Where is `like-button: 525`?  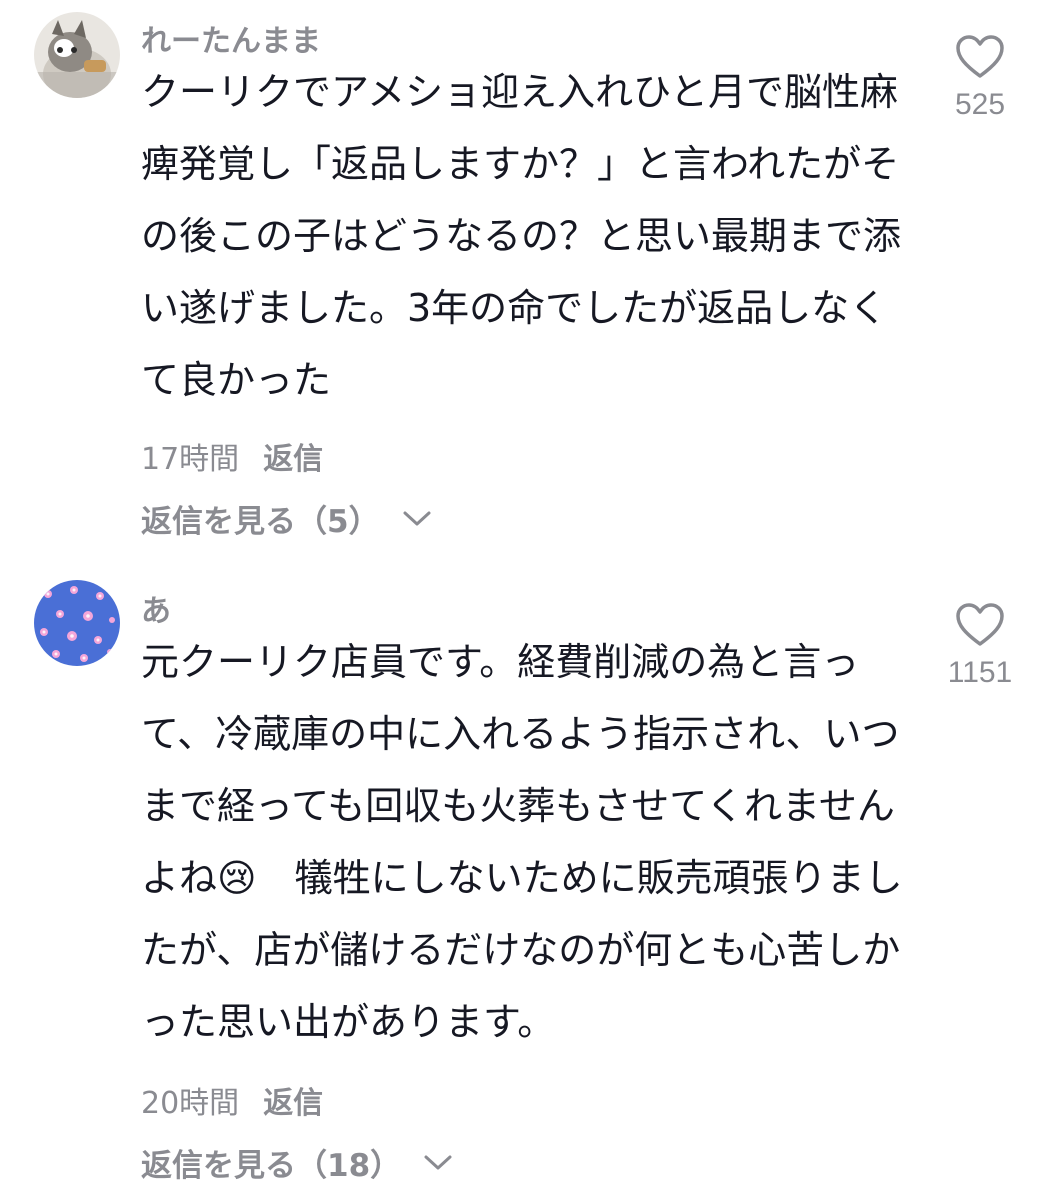 like-button: 525 is located at coordinates (980, 78).